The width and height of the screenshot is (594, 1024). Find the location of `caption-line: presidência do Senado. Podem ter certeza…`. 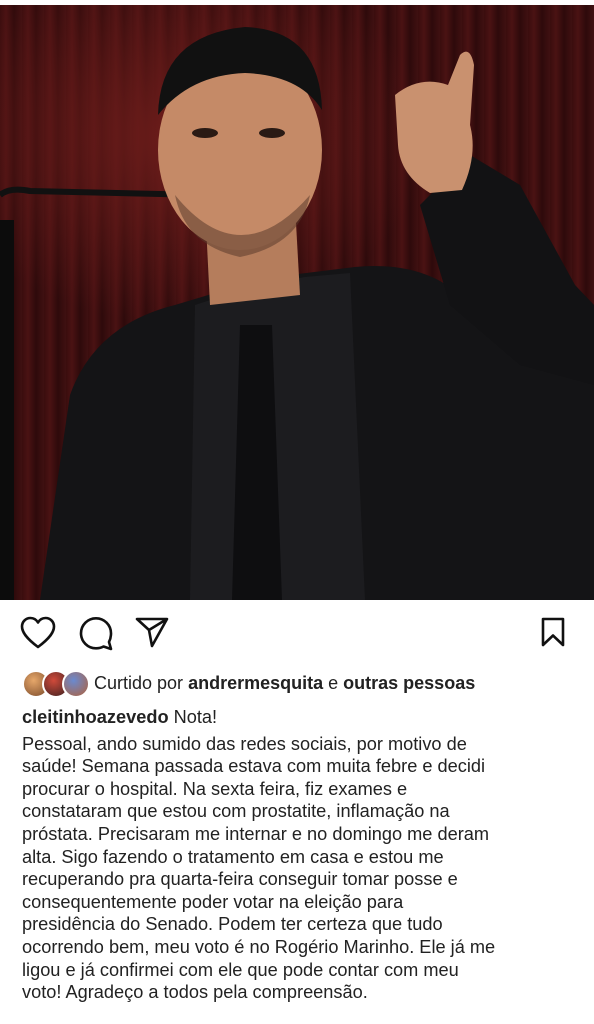

caption-line: presidência do Senado. Podem ter certeza… is located at coordinates (232, 924).